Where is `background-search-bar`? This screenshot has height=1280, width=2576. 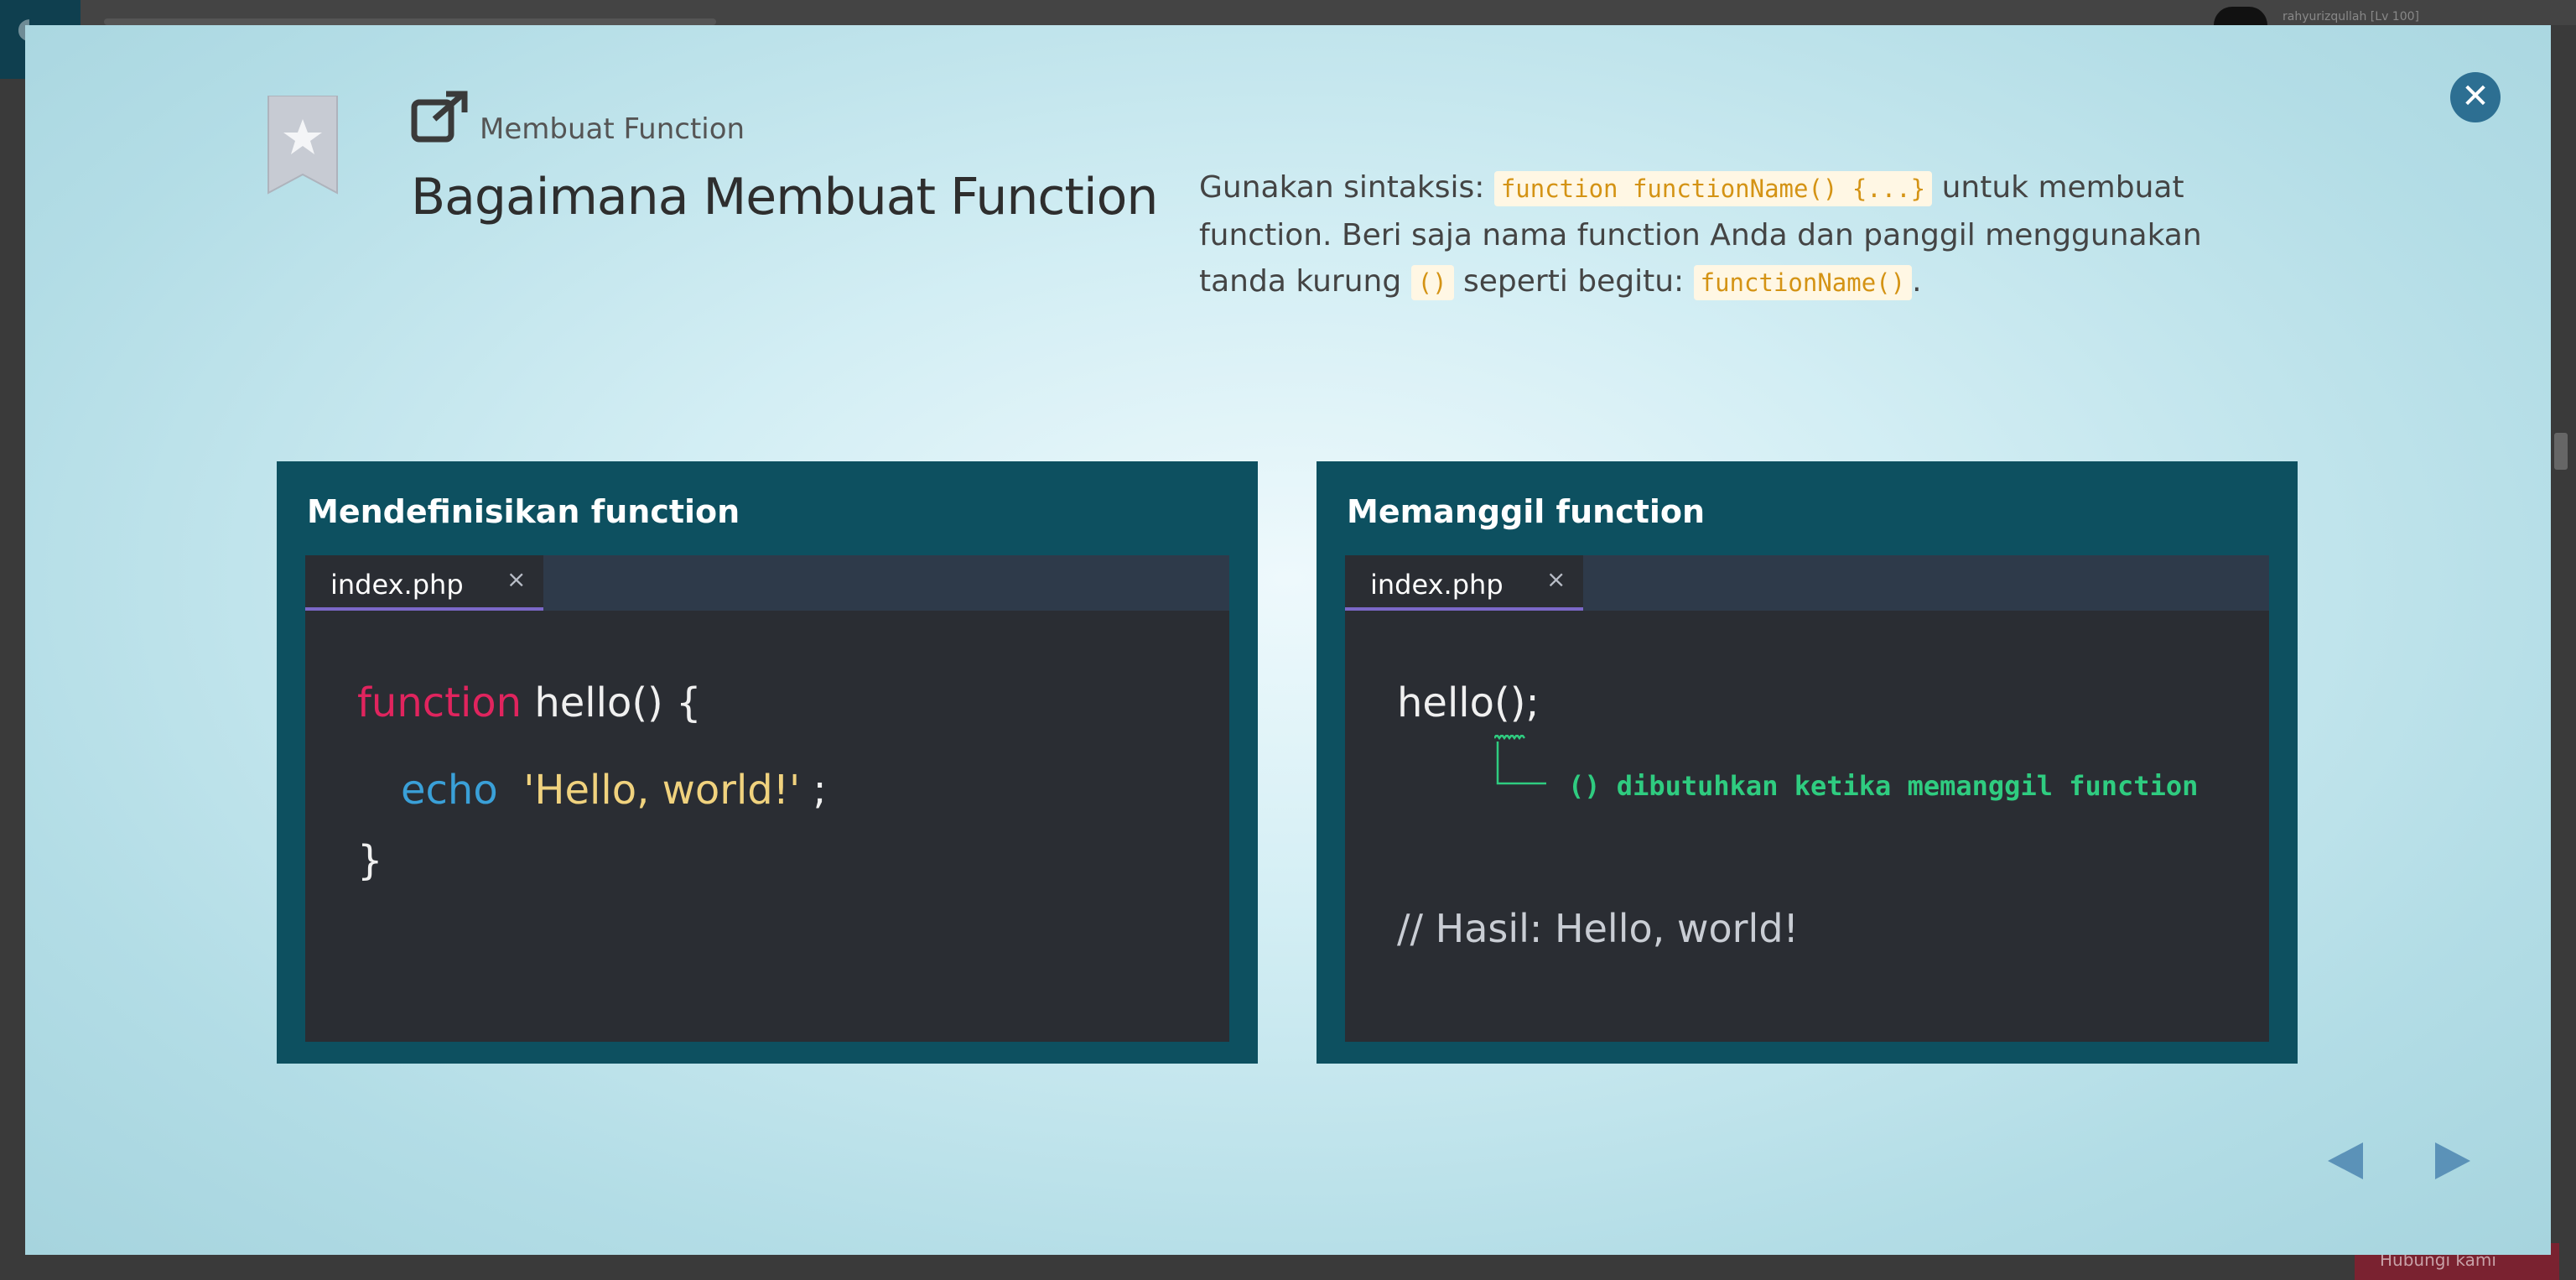
background-search-bar is located at coordinates (410, 21).